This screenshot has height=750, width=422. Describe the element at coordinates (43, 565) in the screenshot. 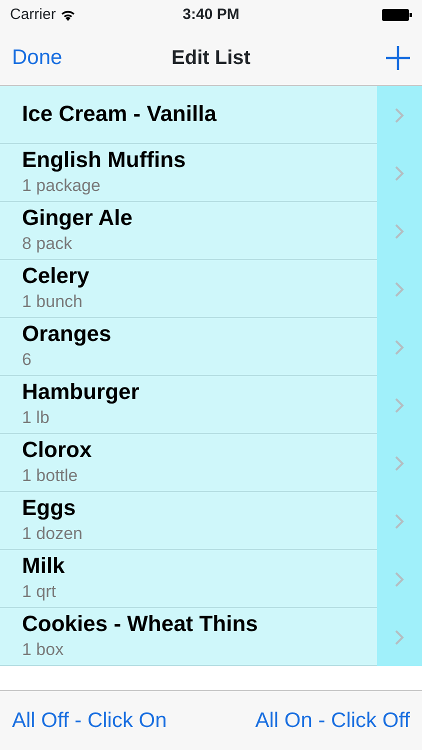

I see `item-name: Milk` at that location.